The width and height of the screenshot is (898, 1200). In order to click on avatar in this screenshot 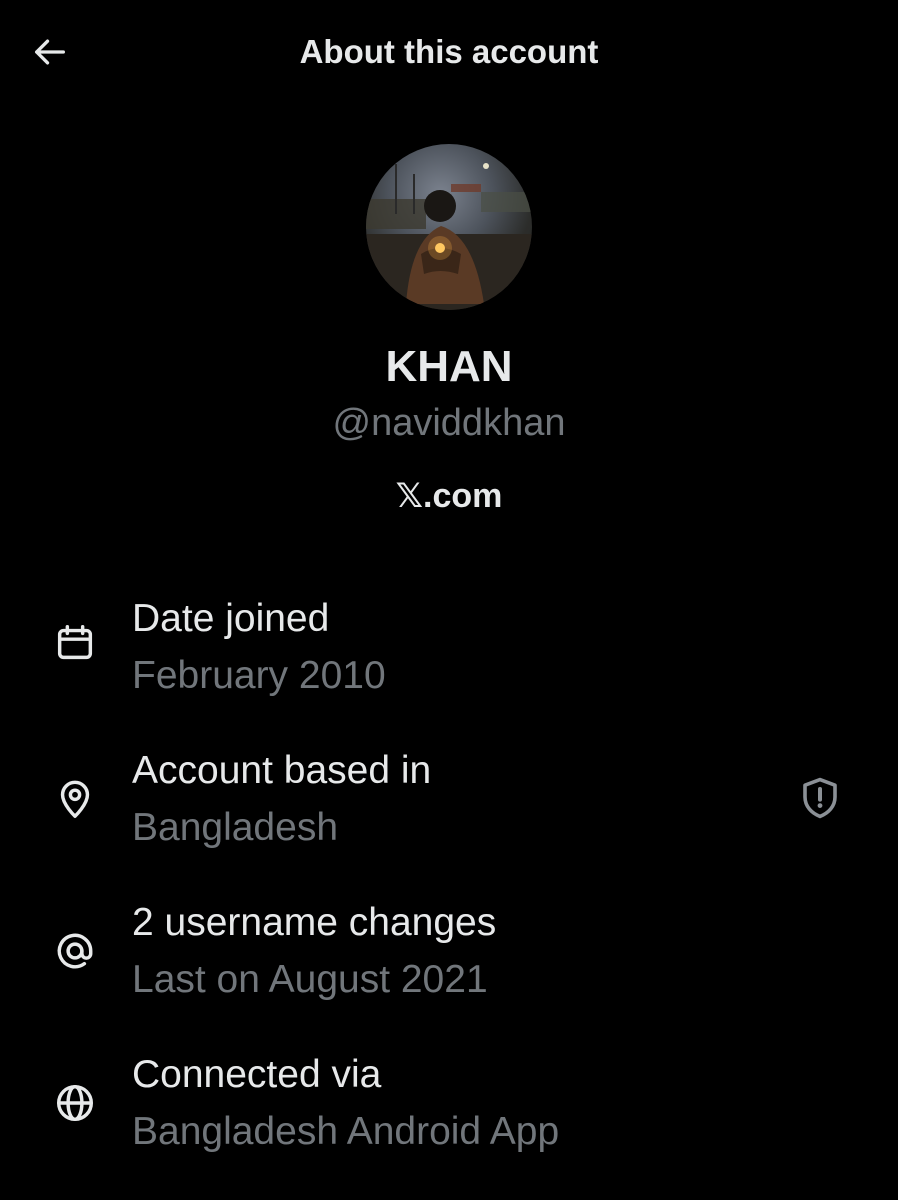, I will do `click(449, 227)`.